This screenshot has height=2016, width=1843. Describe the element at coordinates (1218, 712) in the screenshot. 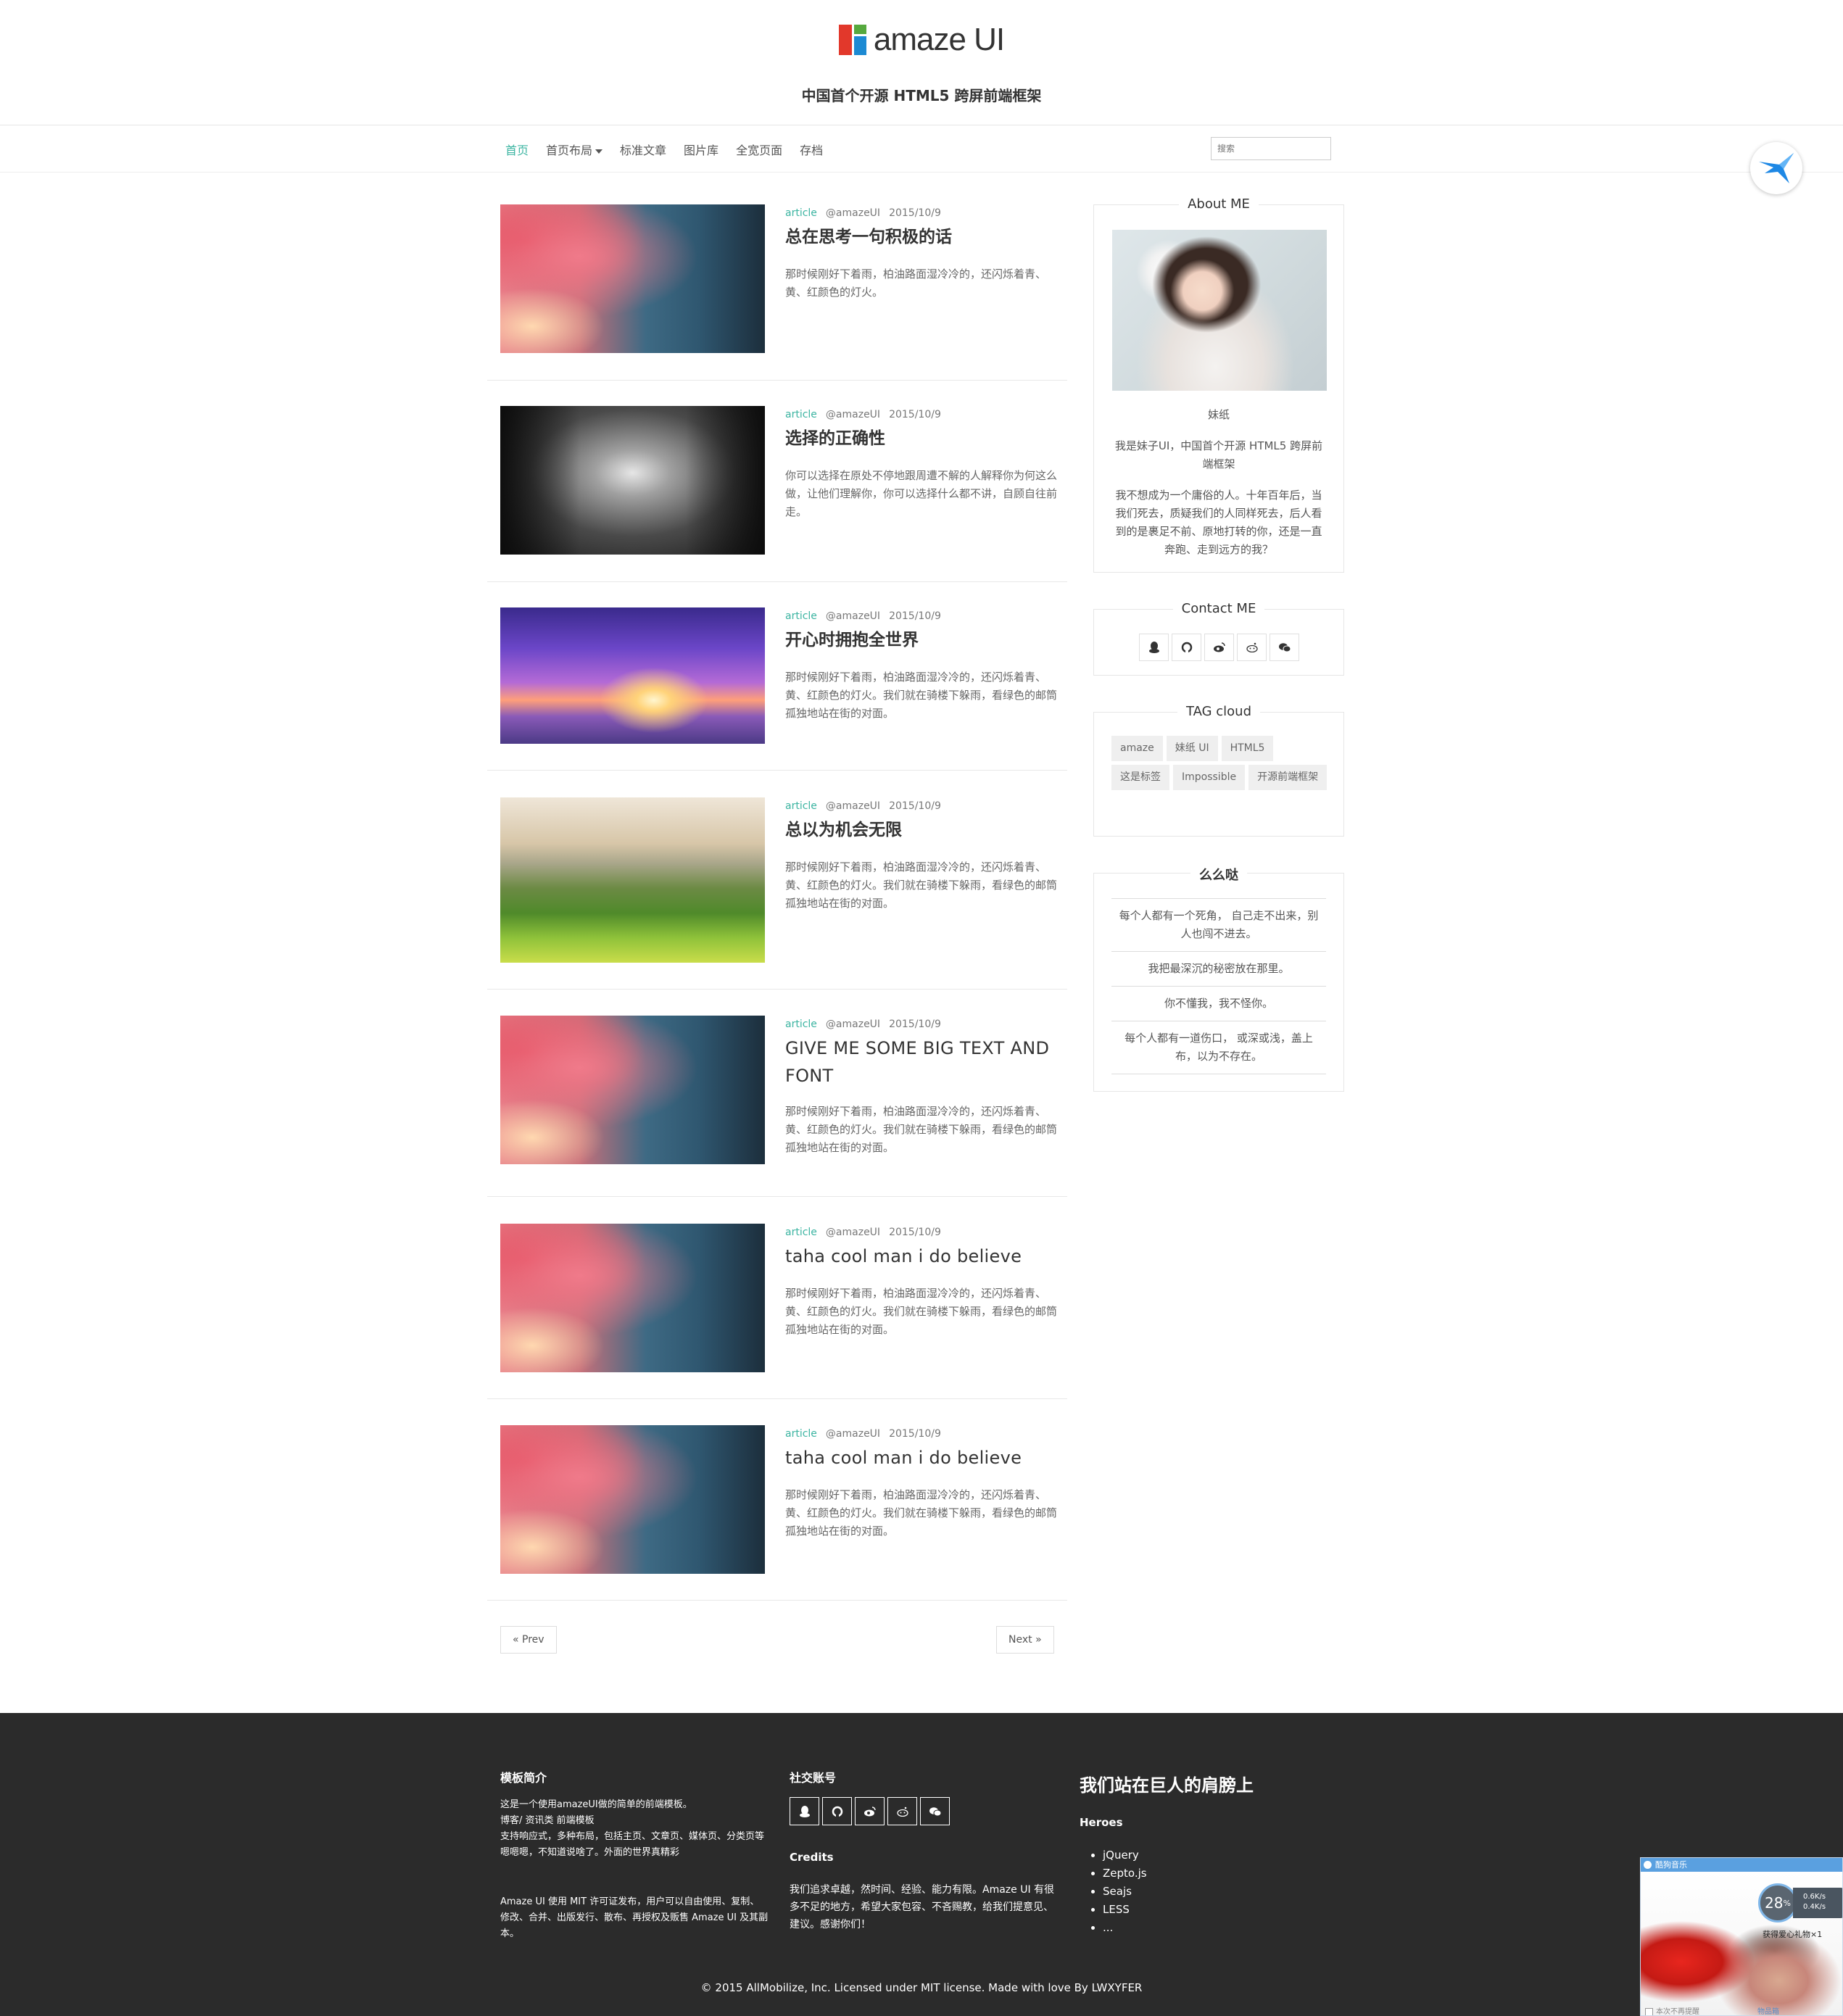

I see `widget-title: TAG cloud` at that location.